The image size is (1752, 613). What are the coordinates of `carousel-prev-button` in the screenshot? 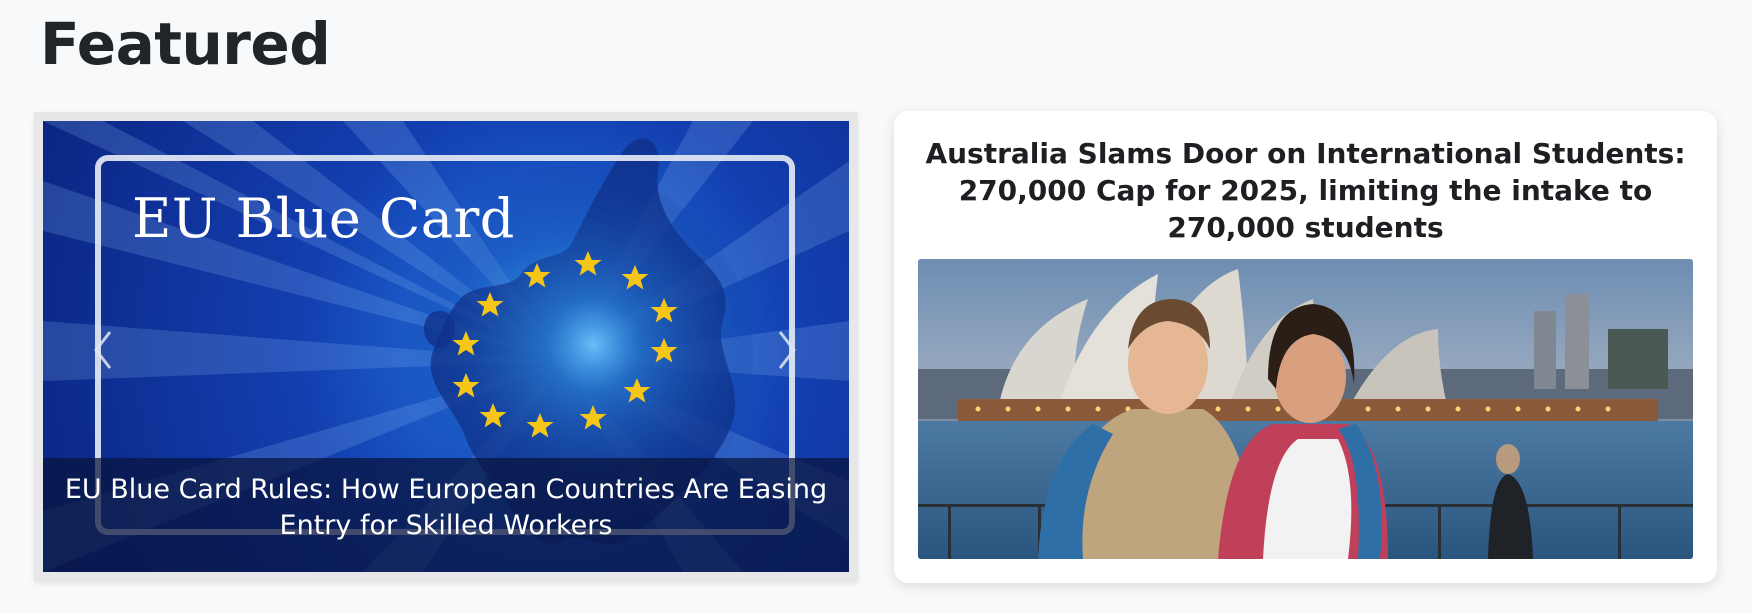 It's located at (104, 350).